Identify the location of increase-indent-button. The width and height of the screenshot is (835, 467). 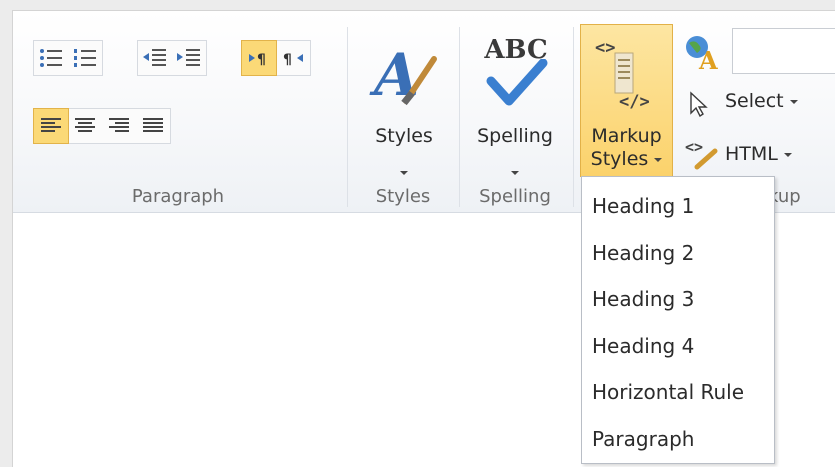
(189, 58).